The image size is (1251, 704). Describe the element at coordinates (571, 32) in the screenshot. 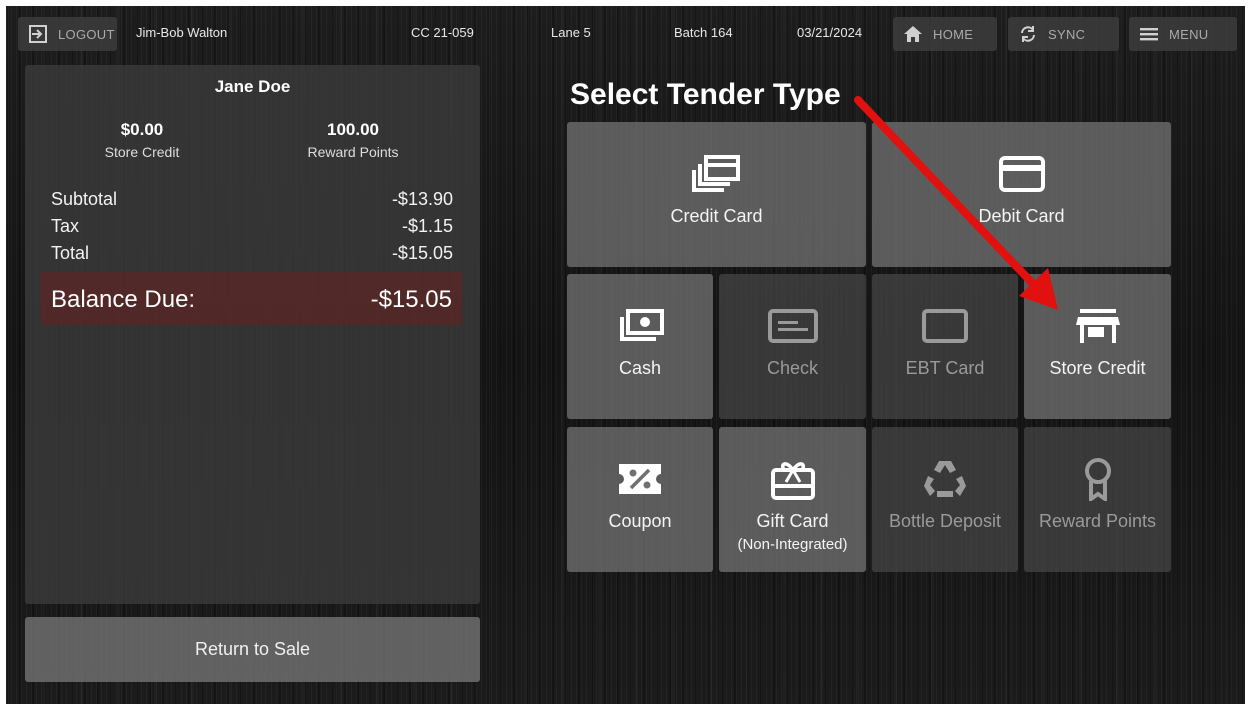

I see `lane-number: Lane 5` at that location.